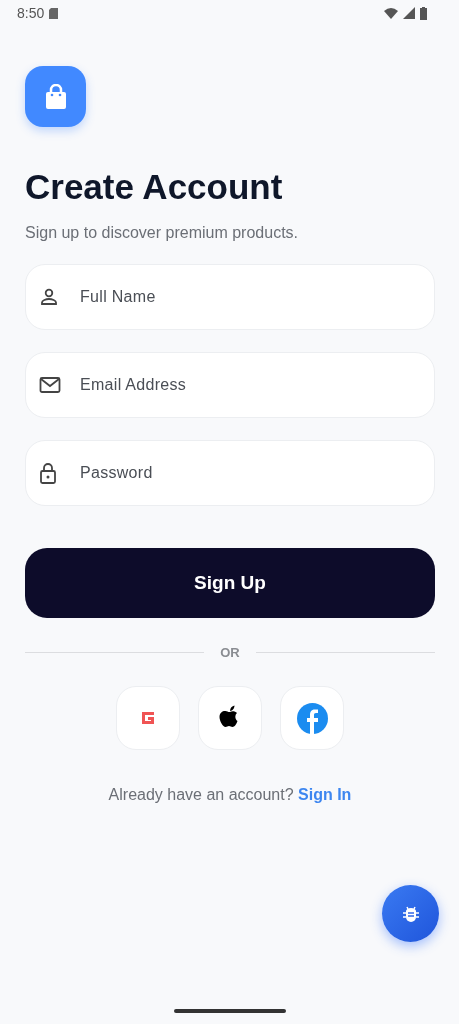 This screenshot has height=1024, width=459. What do you see at coordinates (54, 13) in the screenshot?
I see `sd-card-icon` at bounding box center [54, 13].